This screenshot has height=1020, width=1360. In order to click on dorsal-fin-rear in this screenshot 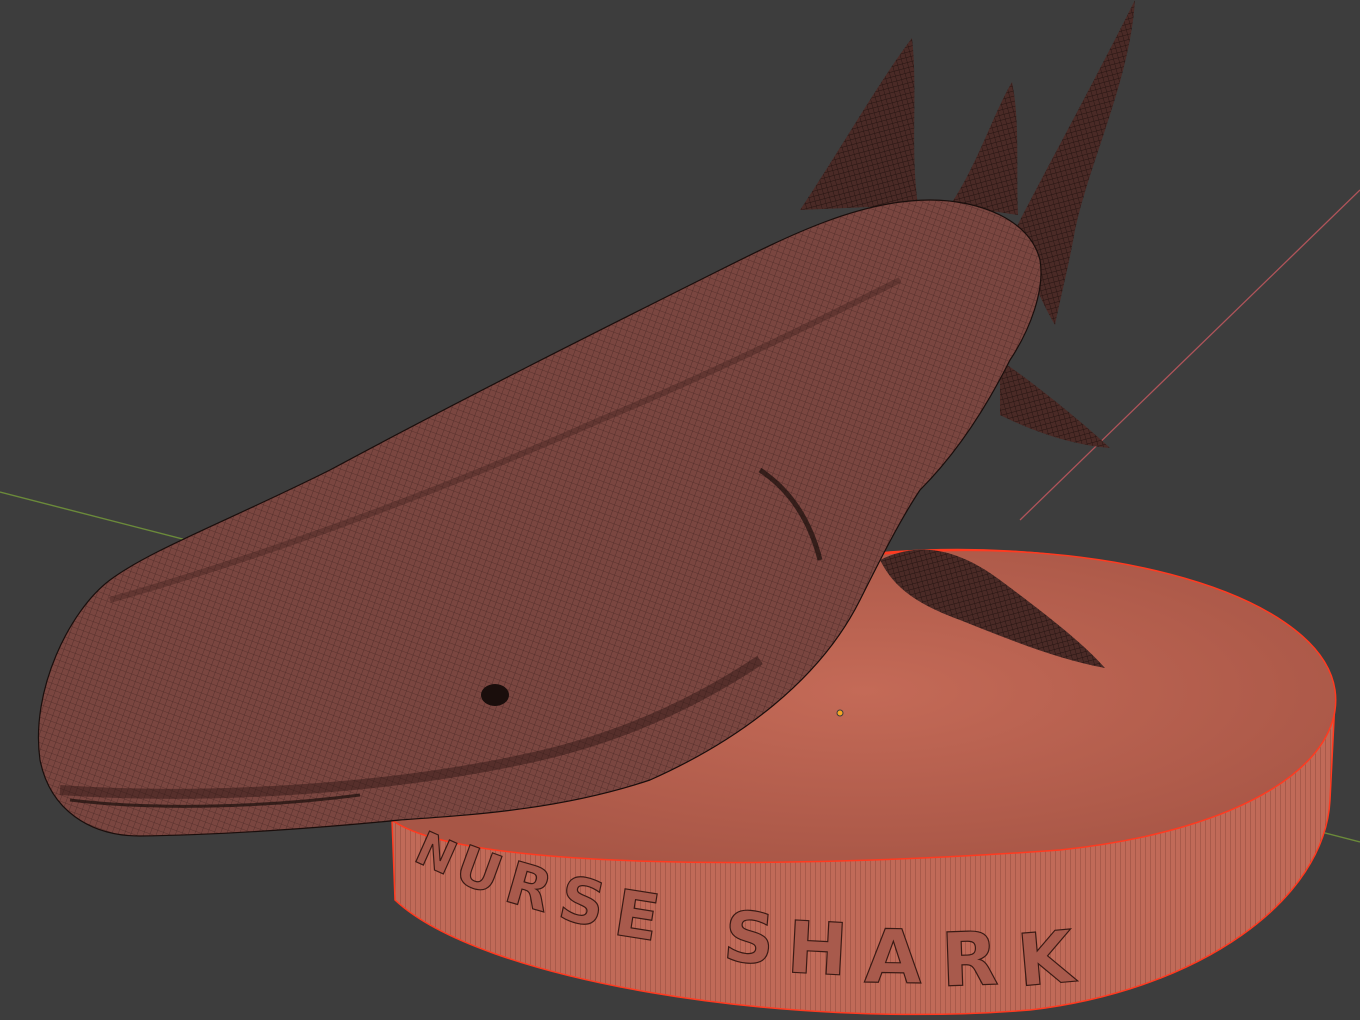, I will do `click(984, 148)`.